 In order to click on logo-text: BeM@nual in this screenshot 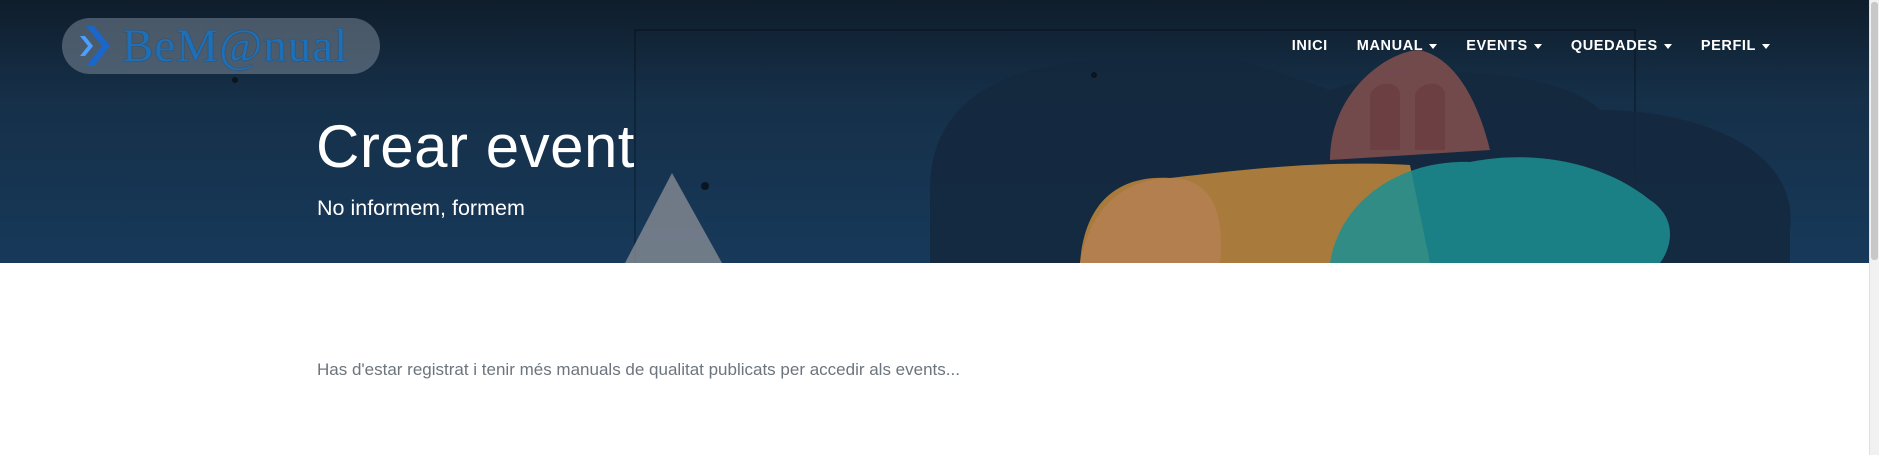, I will do `click(235, 46)`.